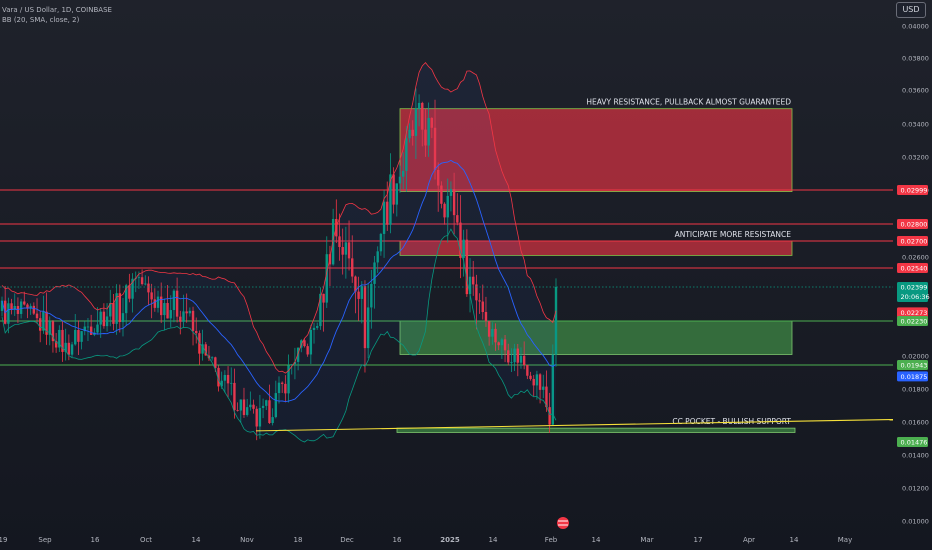 Image resolution: width=932 pixels, height=550 pixels. Describe the element at coordinates (914, 191) in the screenshot. I see `price-label: 0.02999` at that location.